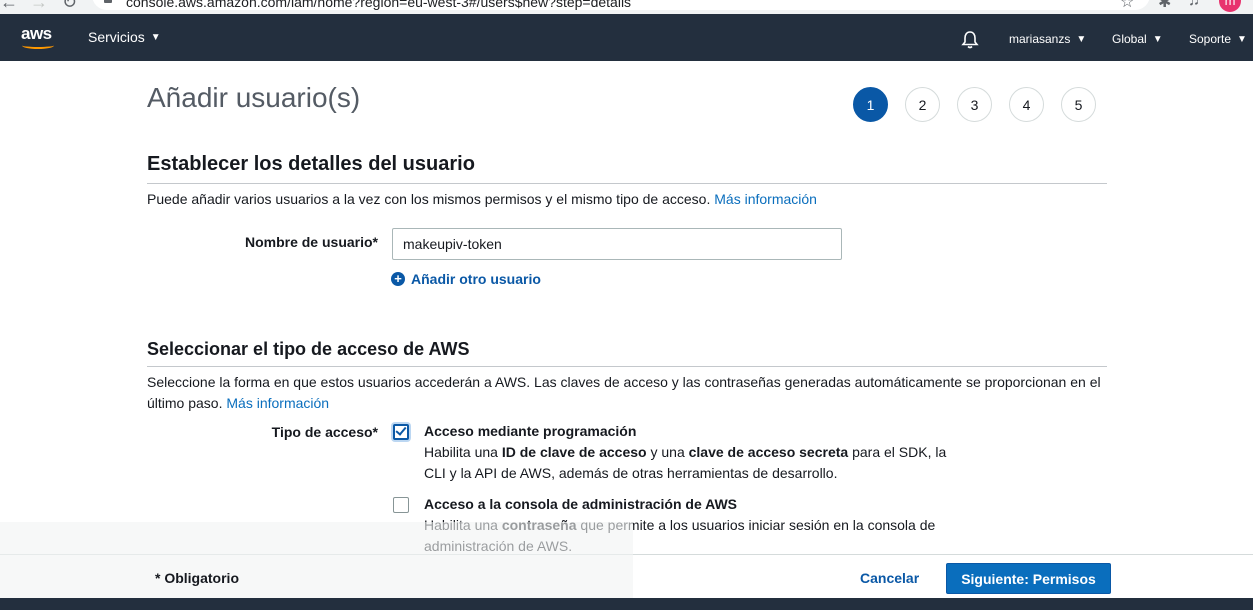  Describe the element at coordinates (768, 452) in the screenshot. I see `desc-bold: clave de acceso secreta` at that location.